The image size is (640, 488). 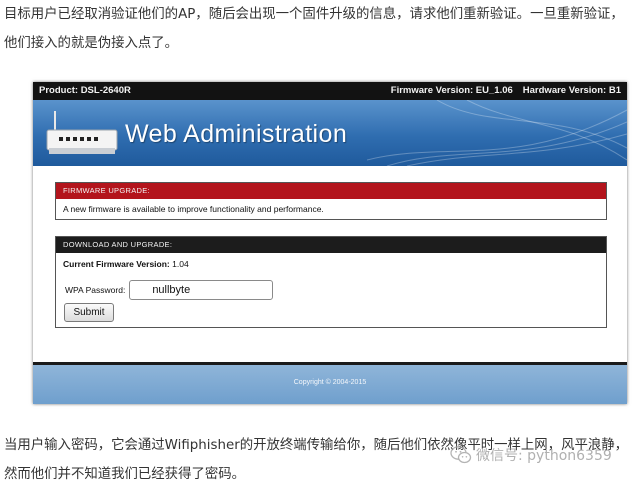 I want to click on wpa-password-row: WPA Password:, so click(x=169, y=290).